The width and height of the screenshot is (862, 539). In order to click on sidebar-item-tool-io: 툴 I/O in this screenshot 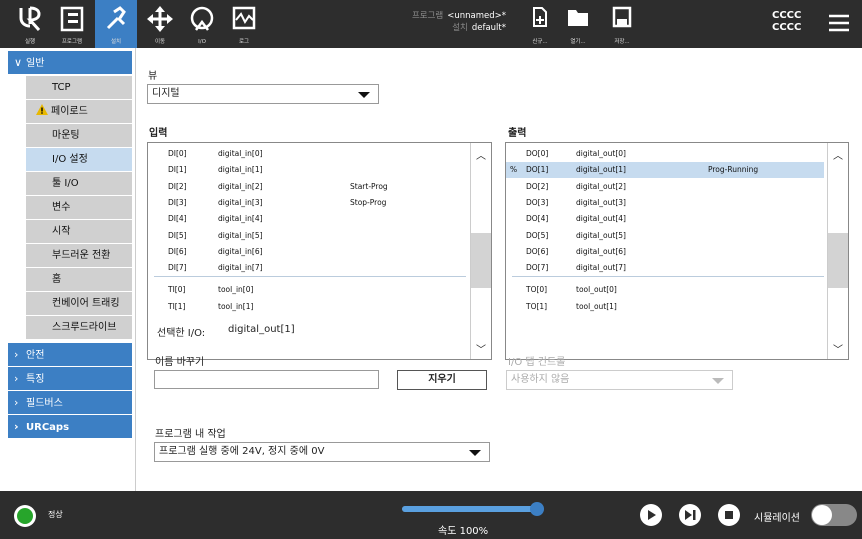, I will do `click(79, 183)`.